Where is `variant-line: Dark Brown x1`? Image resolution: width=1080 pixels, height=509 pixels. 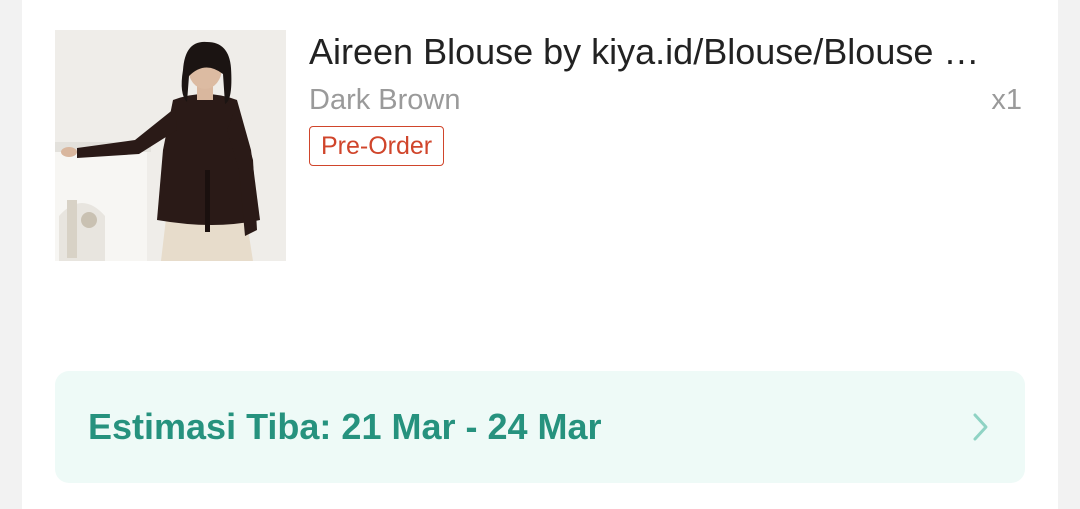 variant-line: Dark Brown x1 is located at coordinates (665, 100).